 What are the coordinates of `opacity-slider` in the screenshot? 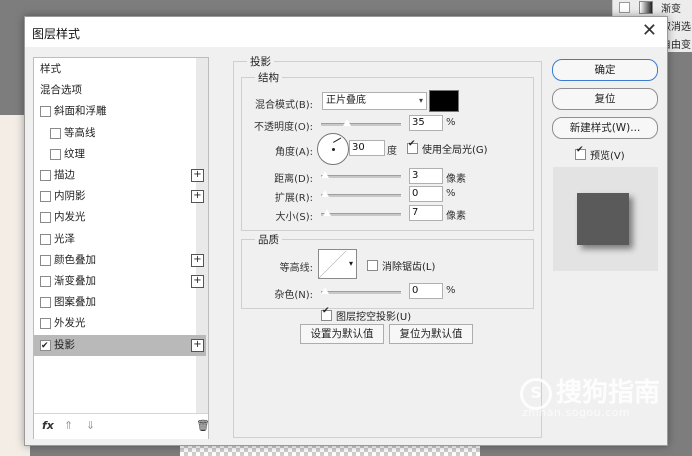 It's located at (361, 122).